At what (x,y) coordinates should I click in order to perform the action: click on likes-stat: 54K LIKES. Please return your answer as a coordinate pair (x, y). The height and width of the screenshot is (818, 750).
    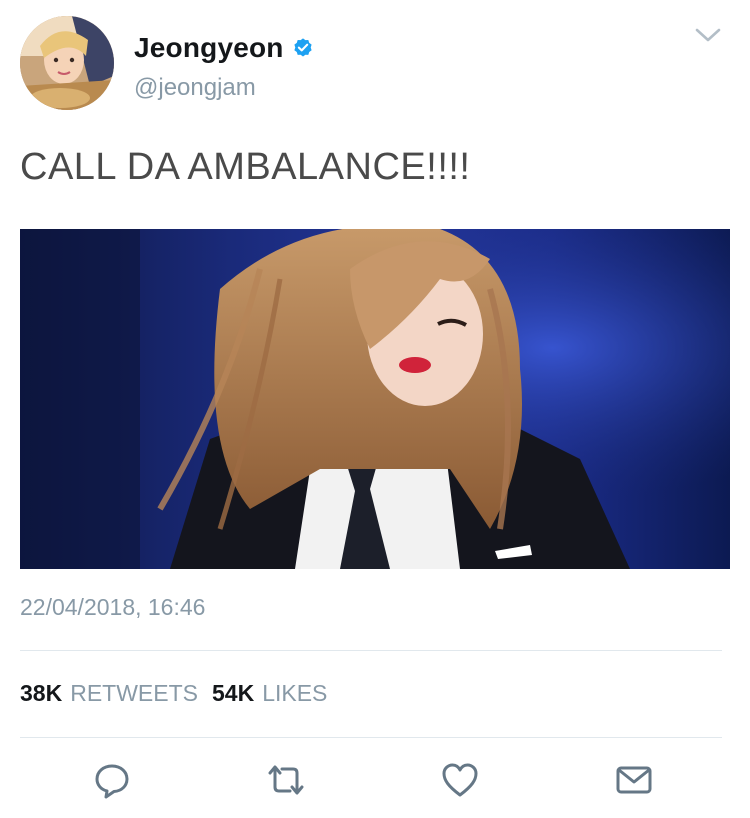
    Looking at the image, I should click on (269, 693).